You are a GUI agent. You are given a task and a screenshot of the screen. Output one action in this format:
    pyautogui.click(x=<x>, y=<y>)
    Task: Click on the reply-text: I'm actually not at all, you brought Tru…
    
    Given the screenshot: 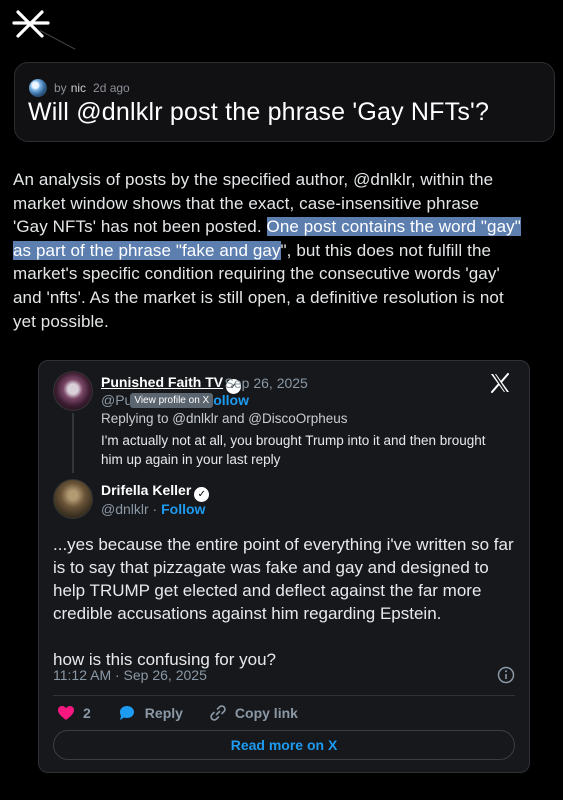 What is the action you would take?
    pyautogui.click(x=293, y=450)
    